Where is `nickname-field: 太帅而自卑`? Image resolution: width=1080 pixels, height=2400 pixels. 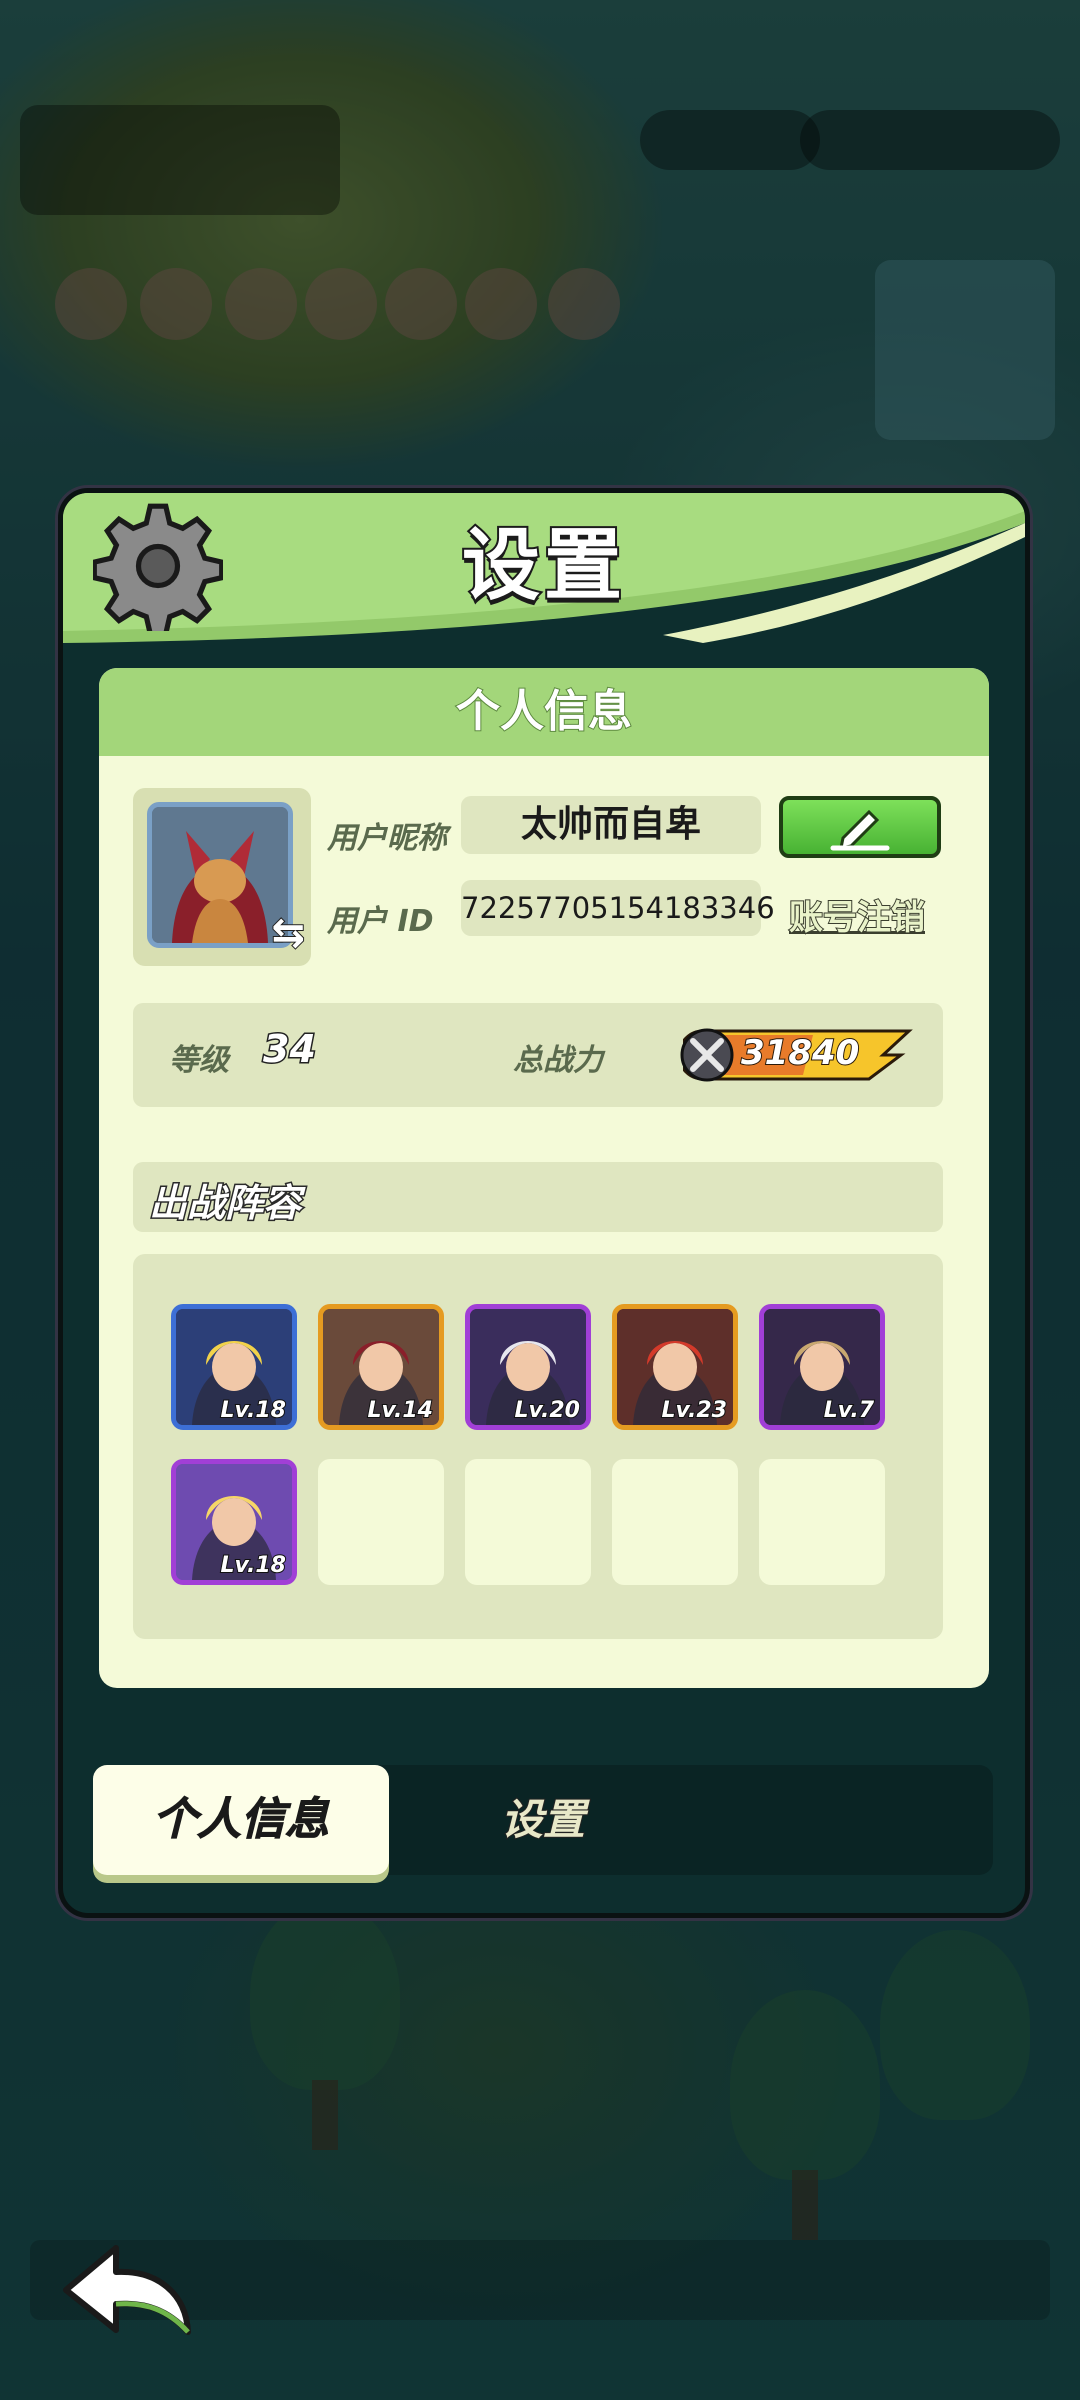
nickname-field: 太帅而自卑 is located at coordinates (611, 825).